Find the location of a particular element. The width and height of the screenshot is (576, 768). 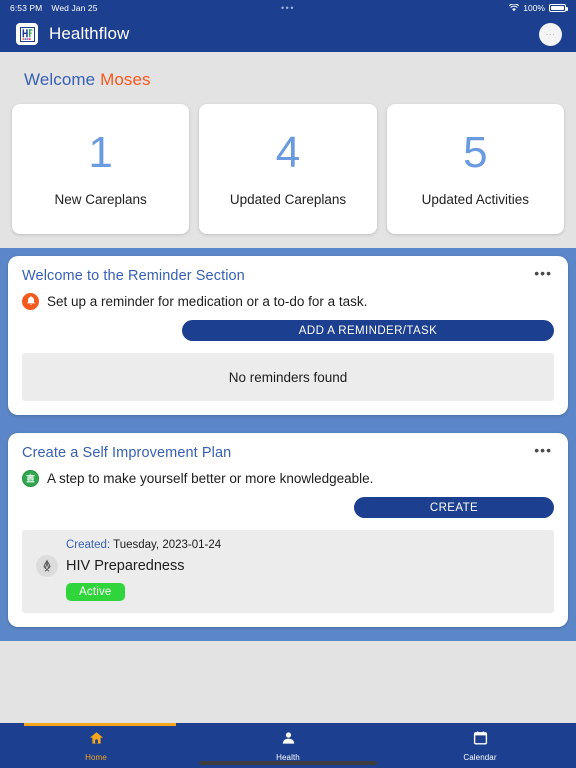

status-bar-right: 100% is located at coordinates (538, 8).